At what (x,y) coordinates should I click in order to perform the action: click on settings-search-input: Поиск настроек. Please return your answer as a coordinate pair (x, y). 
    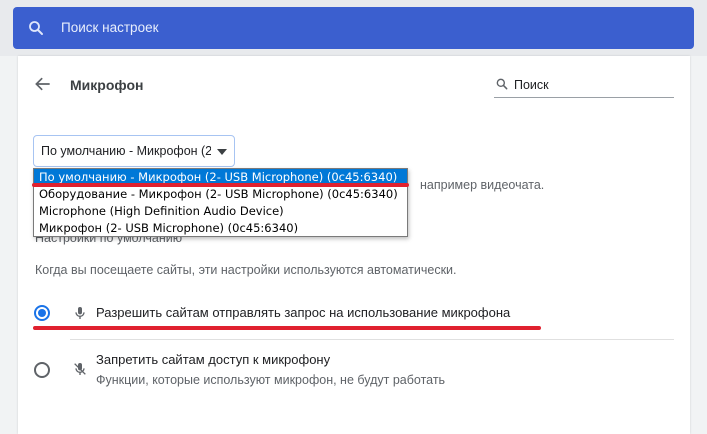
    Looking at the image, I should click on (353, 28).